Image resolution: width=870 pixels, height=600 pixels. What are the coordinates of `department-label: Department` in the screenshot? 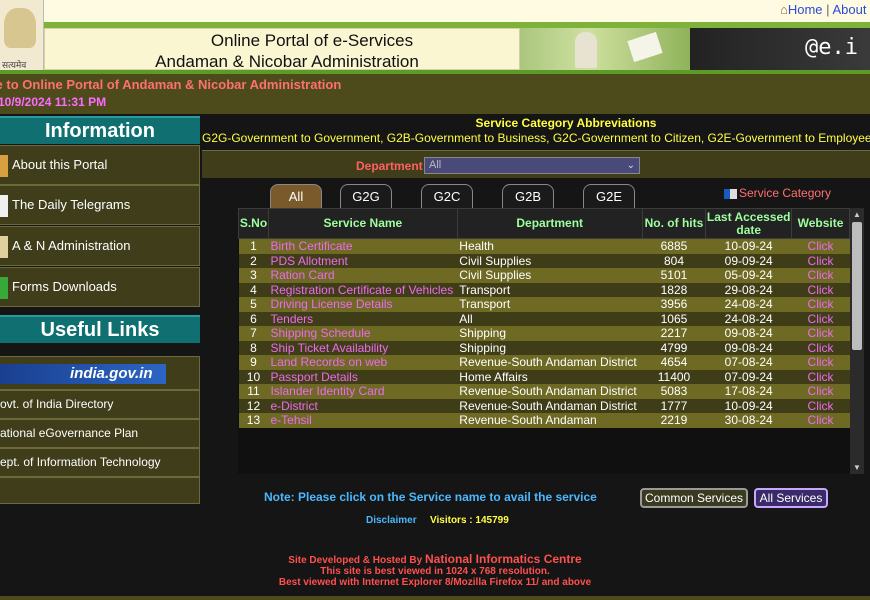 It's located at (389, 166).